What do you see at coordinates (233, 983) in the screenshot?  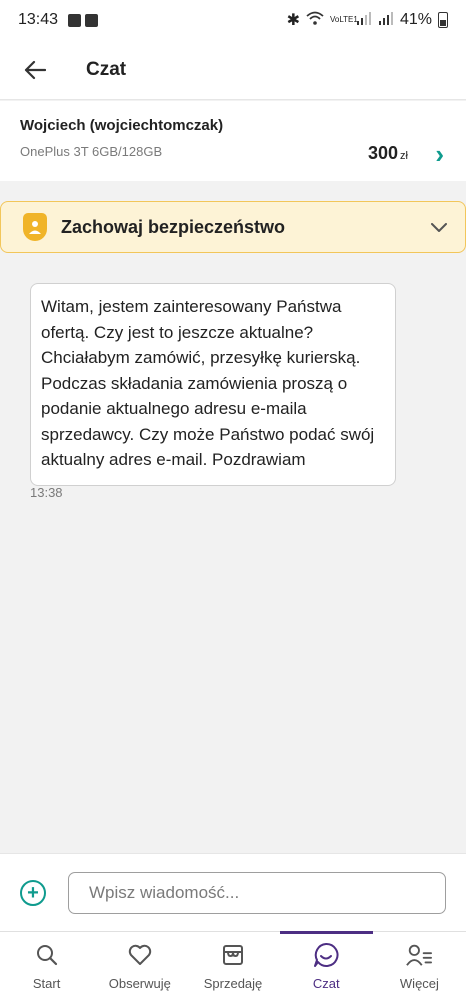 I see `nav-label: Sprzedaję` at bounding box center [233, 983].